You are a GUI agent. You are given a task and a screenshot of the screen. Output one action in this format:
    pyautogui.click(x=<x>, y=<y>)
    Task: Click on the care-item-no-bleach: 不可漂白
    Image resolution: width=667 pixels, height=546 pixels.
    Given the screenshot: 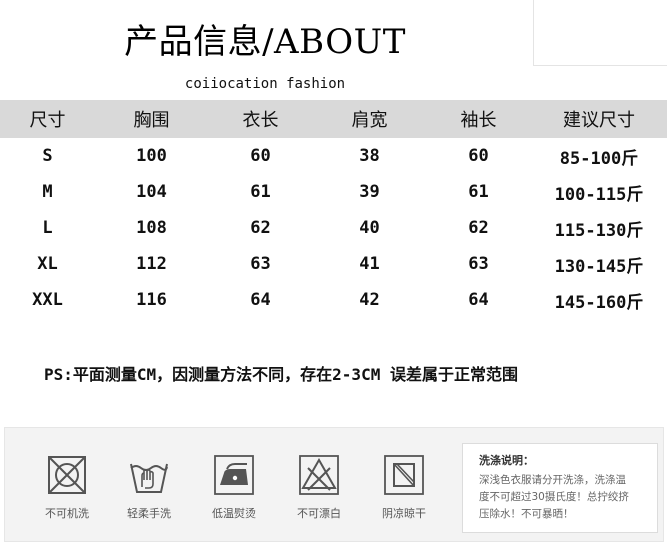 What is the action you would take?
    pyautogui.click(x=319, y=487)
    